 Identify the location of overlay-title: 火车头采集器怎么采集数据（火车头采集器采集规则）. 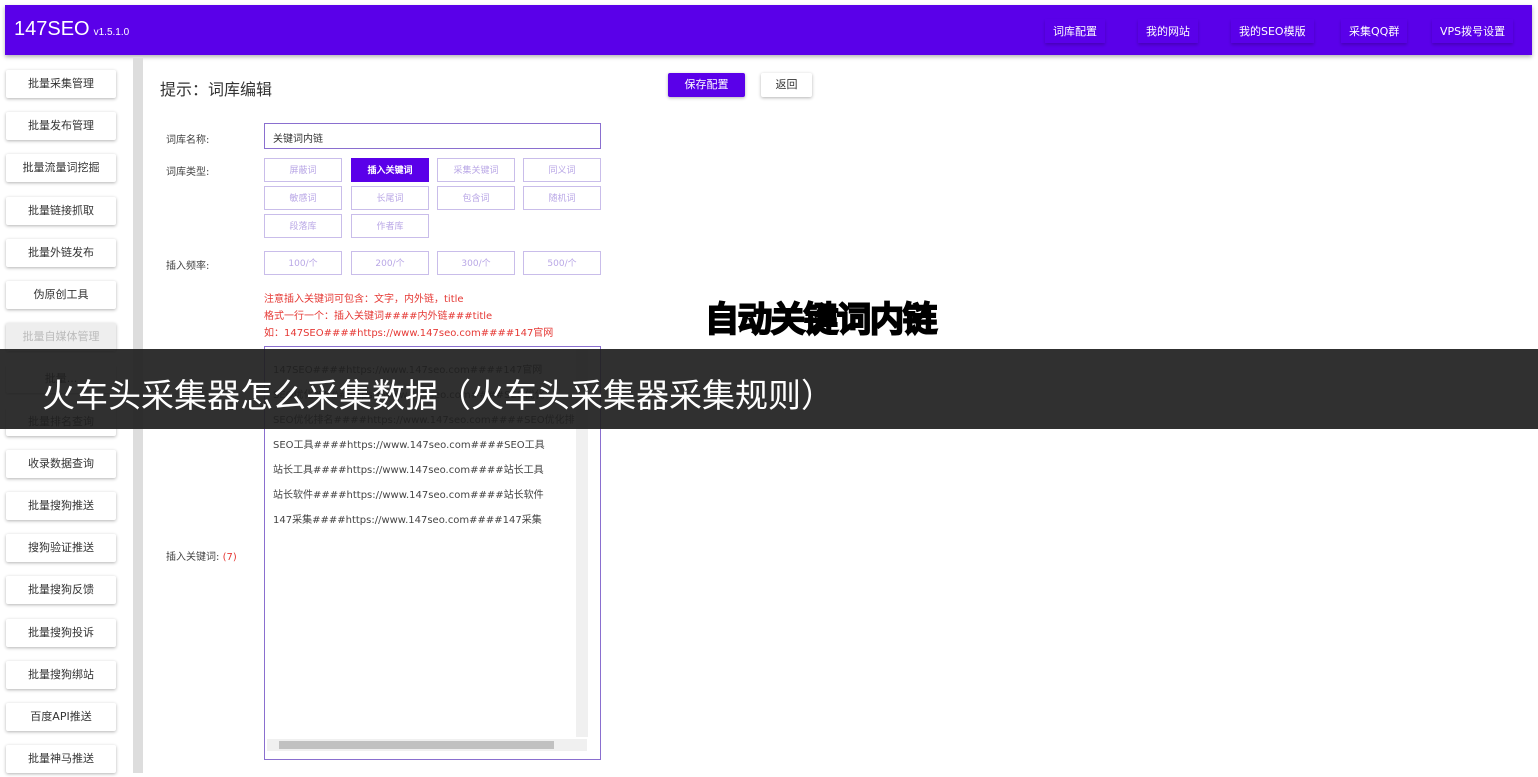
(438, 395).